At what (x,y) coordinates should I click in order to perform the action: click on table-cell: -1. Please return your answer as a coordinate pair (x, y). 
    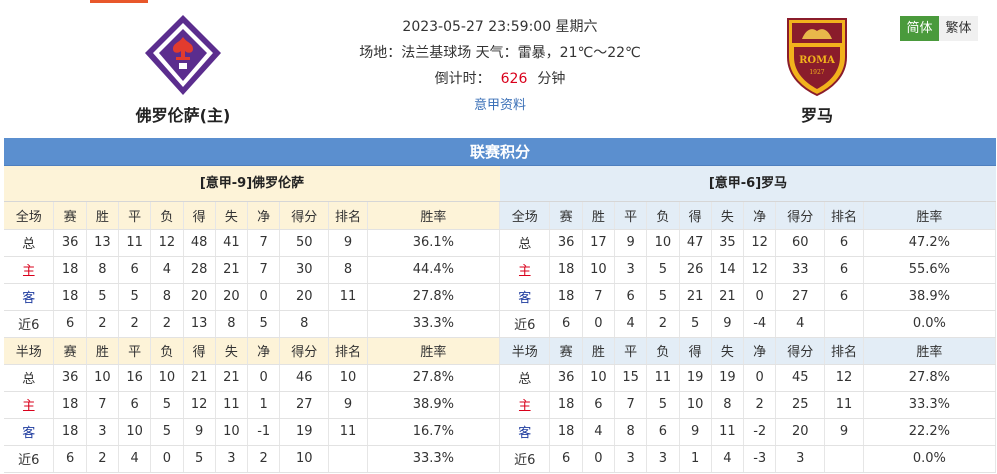
    Looking at the image, I should click on (264, 432).